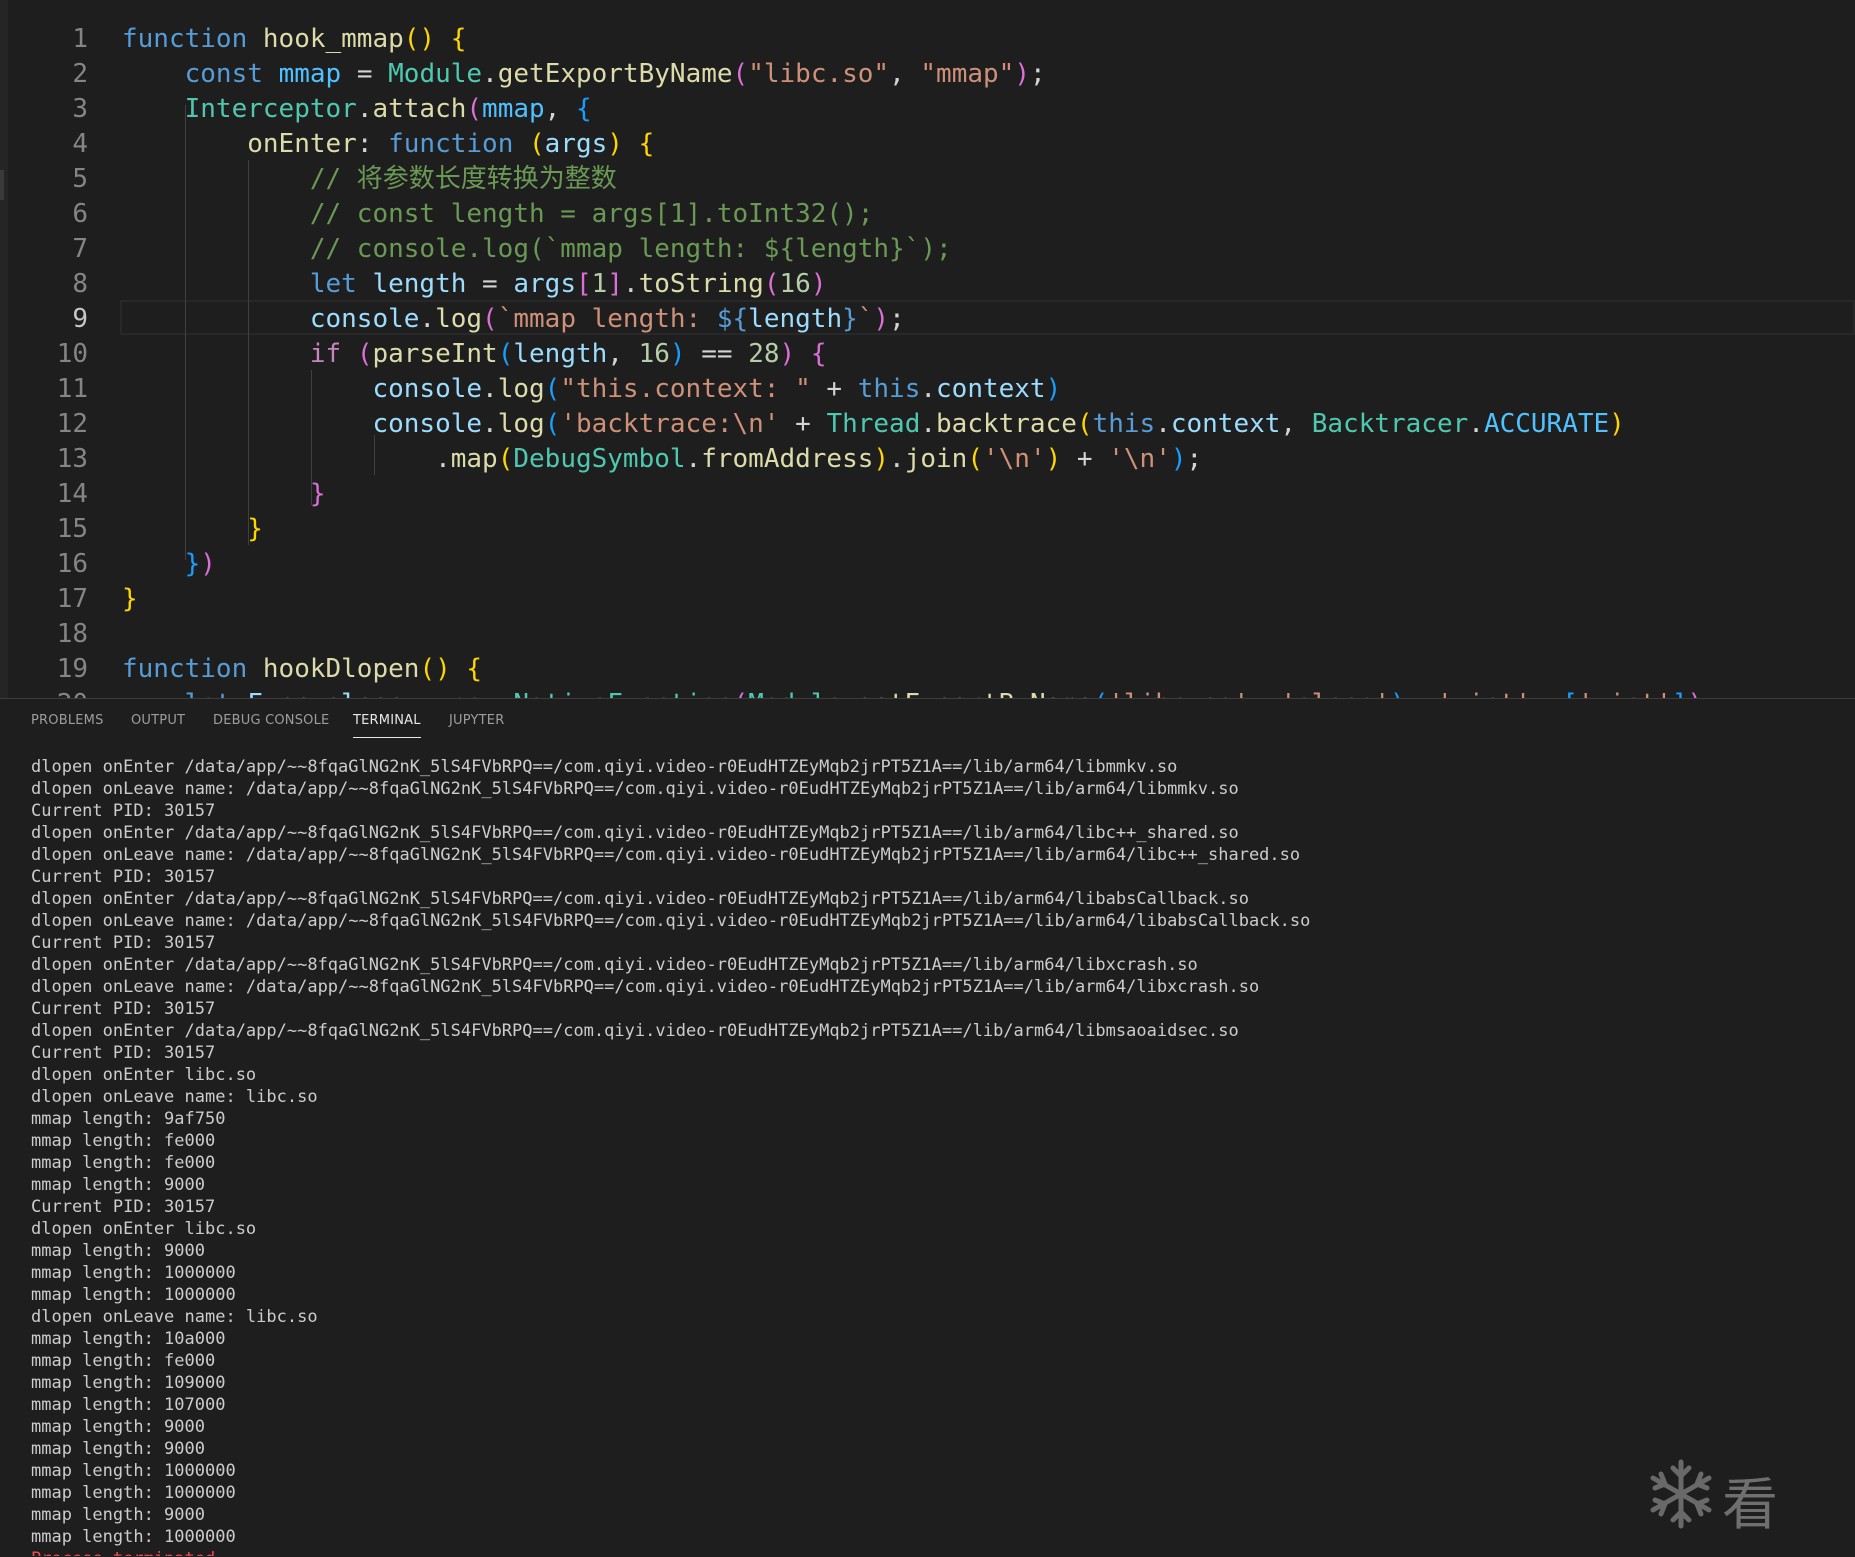  I want to click on line-number: 10, so click(72, 354).